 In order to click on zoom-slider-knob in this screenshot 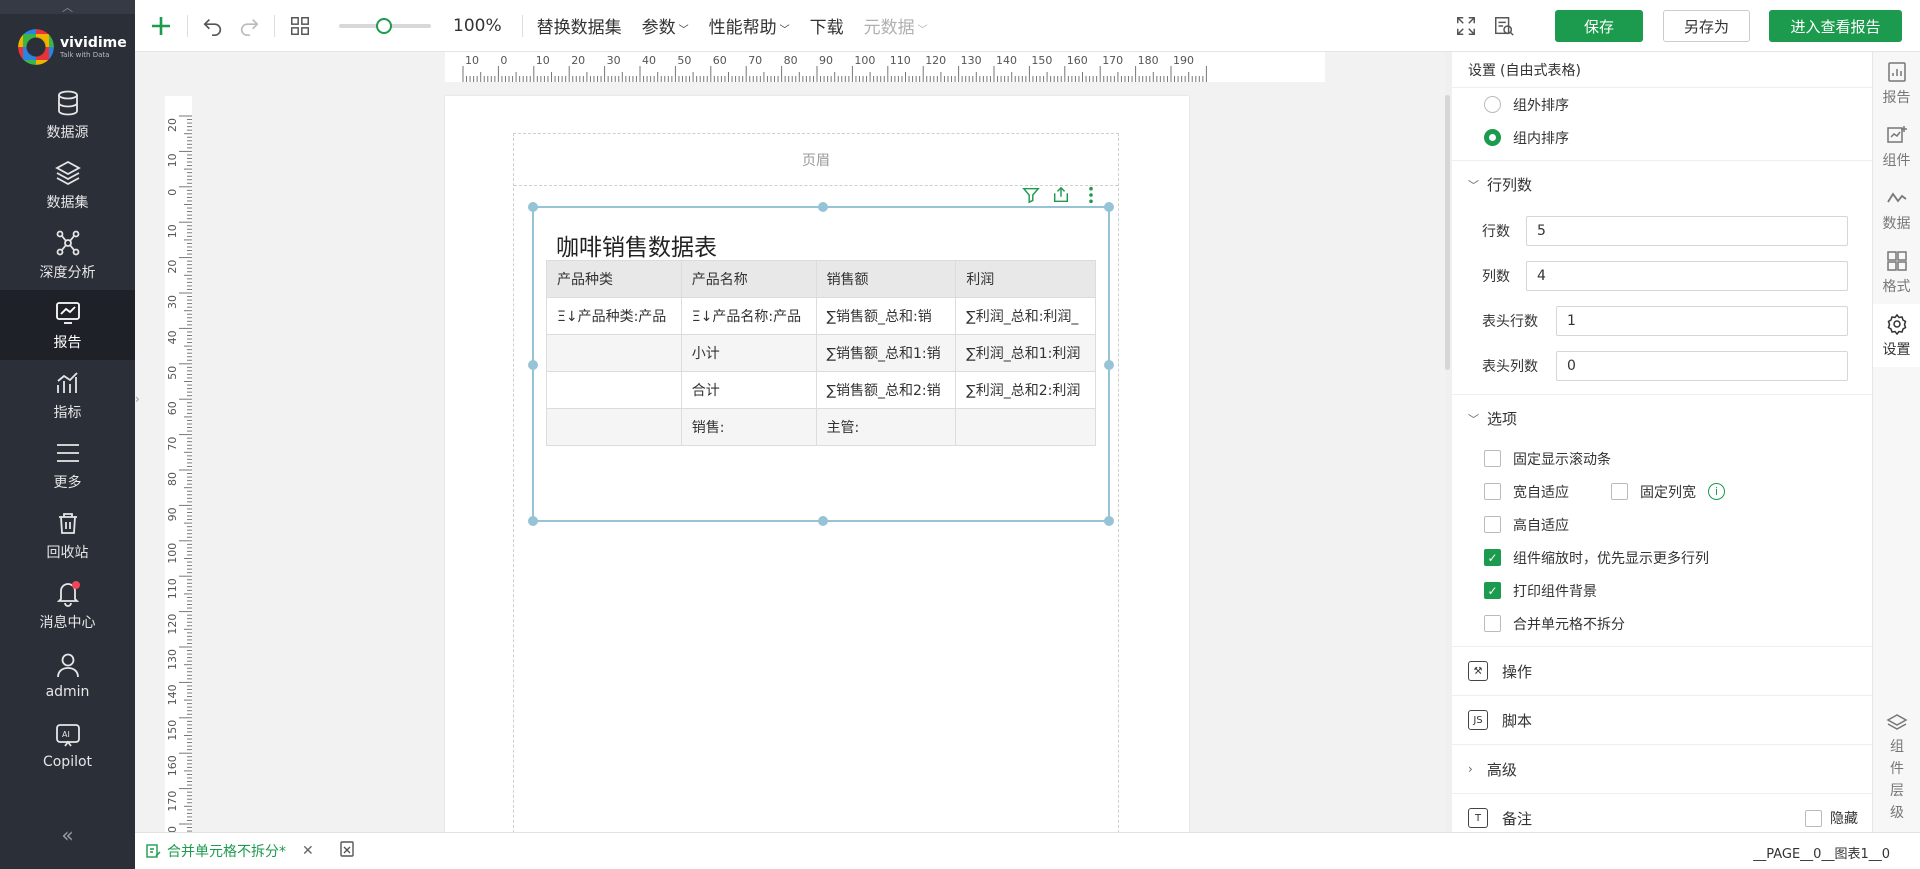, I will do `click(384, 25)`.